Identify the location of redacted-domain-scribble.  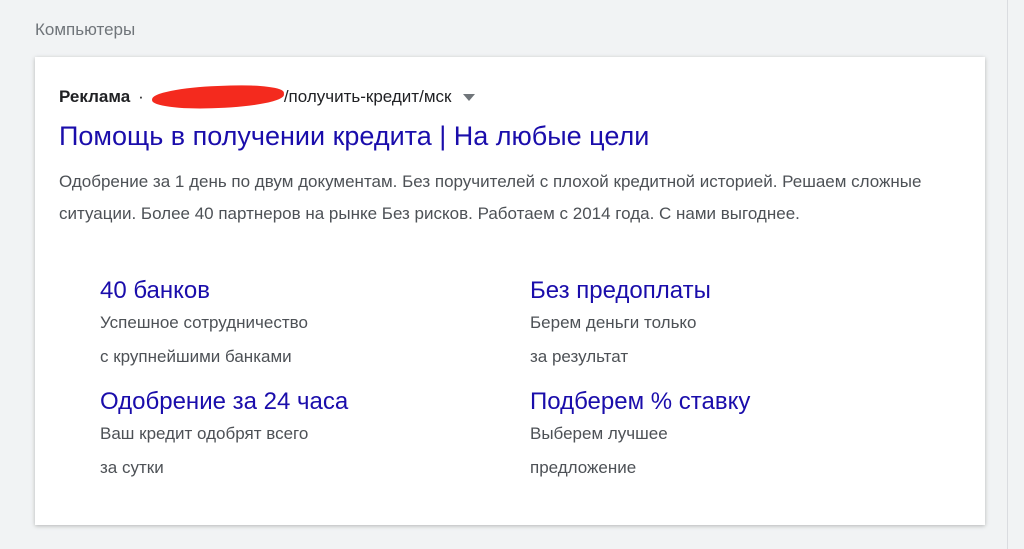
(218, 97).